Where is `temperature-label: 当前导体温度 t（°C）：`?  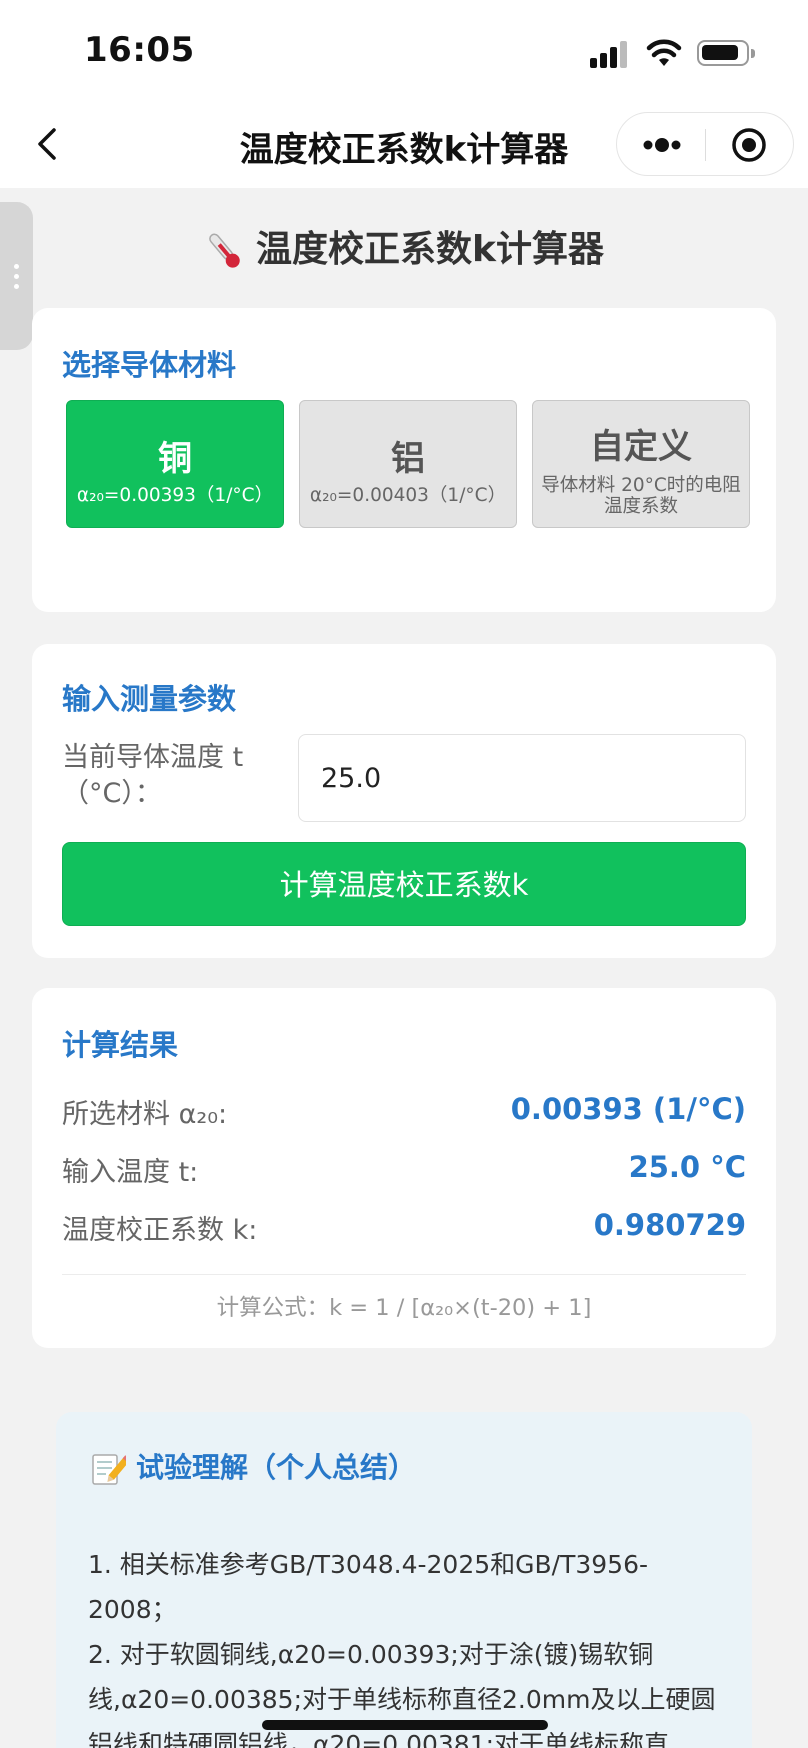
temperature-label: 当前导体温度 t（°C）： is located at coordinates (153, 775).